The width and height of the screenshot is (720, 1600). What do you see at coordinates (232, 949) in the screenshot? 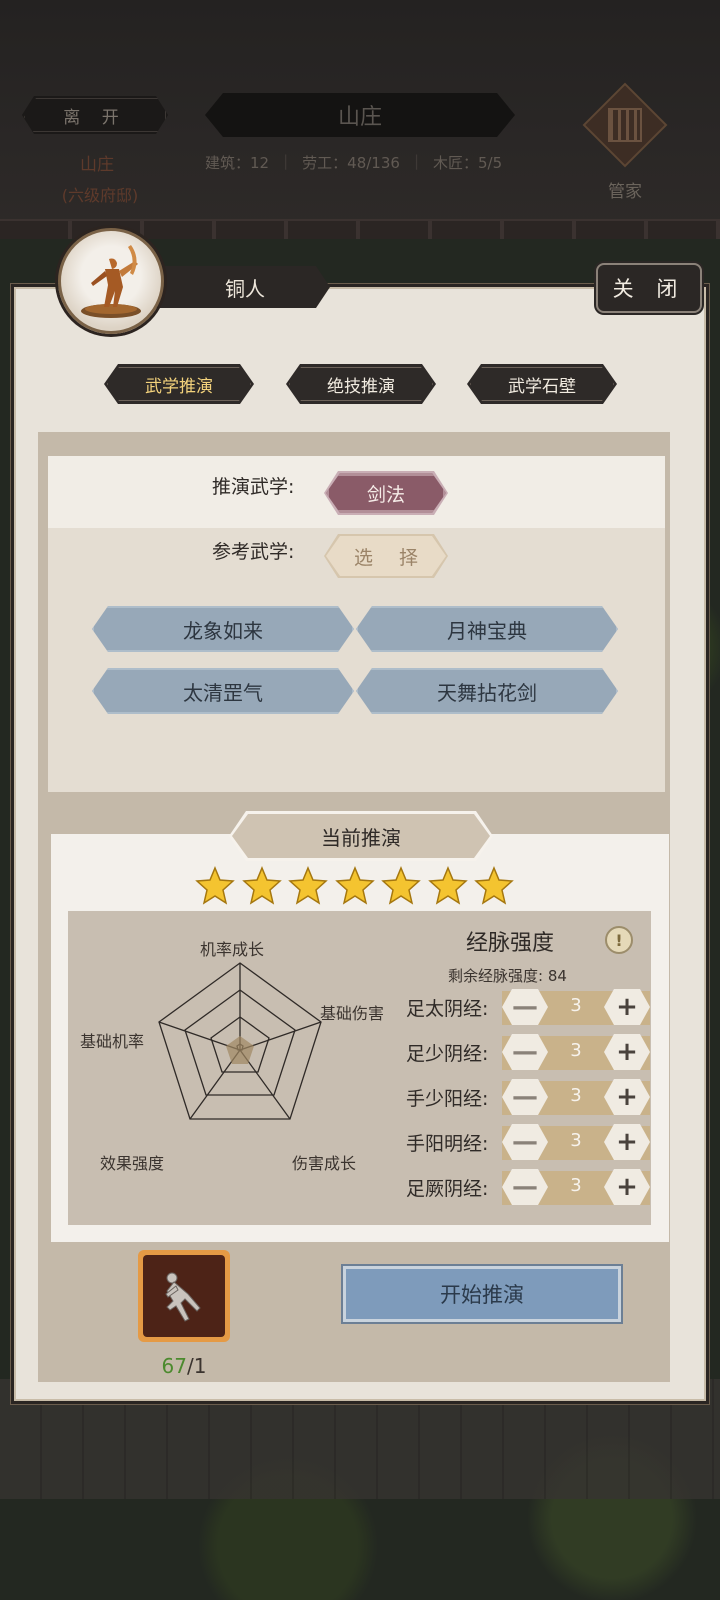
I see `radar-label-top: 机率成长` at bounding box center [232, 949].